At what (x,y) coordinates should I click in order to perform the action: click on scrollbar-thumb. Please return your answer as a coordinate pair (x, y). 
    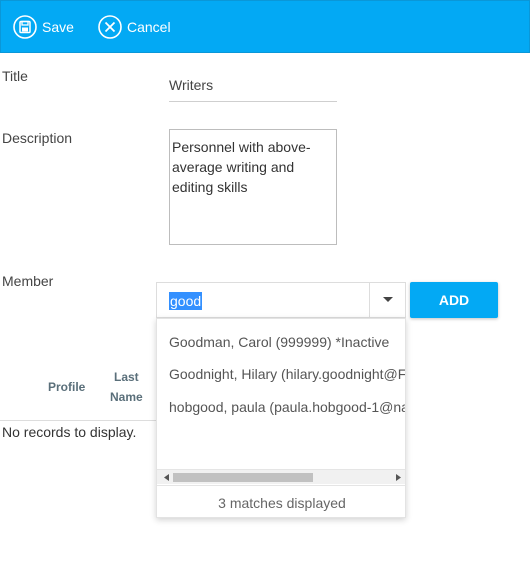
    Looking at the image, I should click on (243, 477).